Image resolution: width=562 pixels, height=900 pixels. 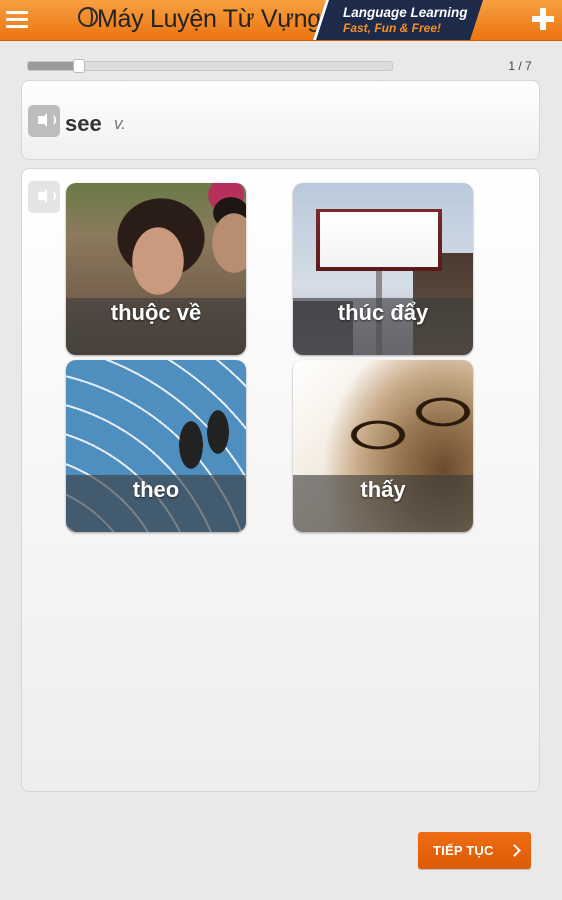 What do you see at coordinates (78, 66) in the screenshot?
I see `progress-handle` at bounding box center [78, 66].